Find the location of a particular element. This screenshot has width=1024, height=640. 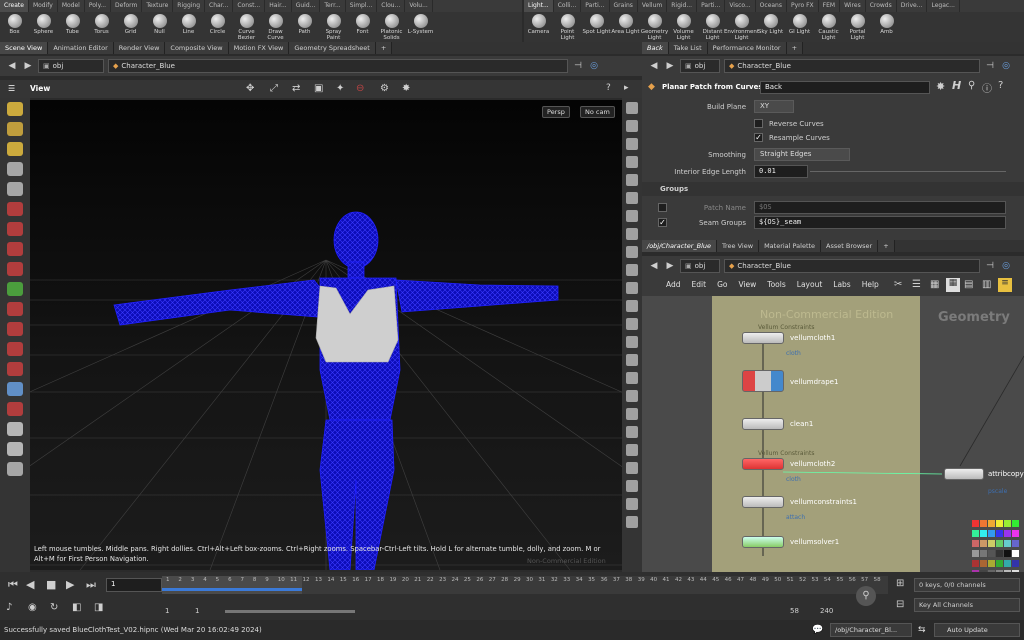

attribcopy-node is located at coordinates (964, 474).